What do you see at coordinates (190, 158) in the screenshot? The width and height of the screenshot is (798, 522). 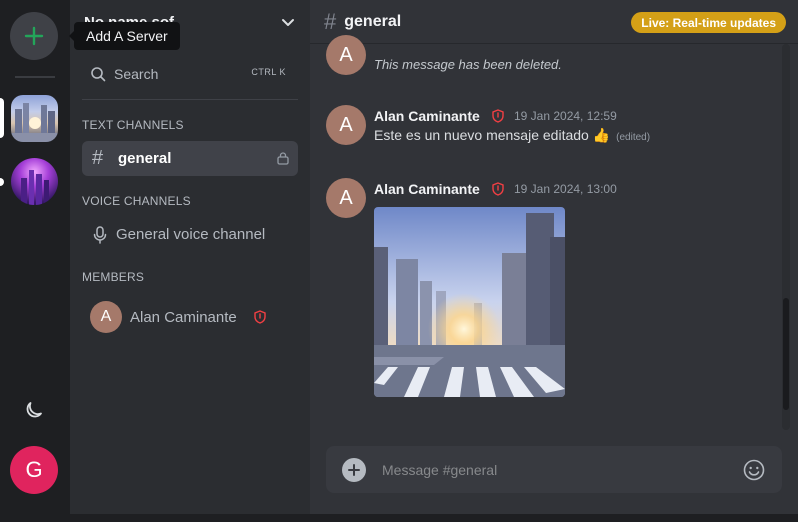 I see `channel-general: # general` at bounding box center [190, 158].